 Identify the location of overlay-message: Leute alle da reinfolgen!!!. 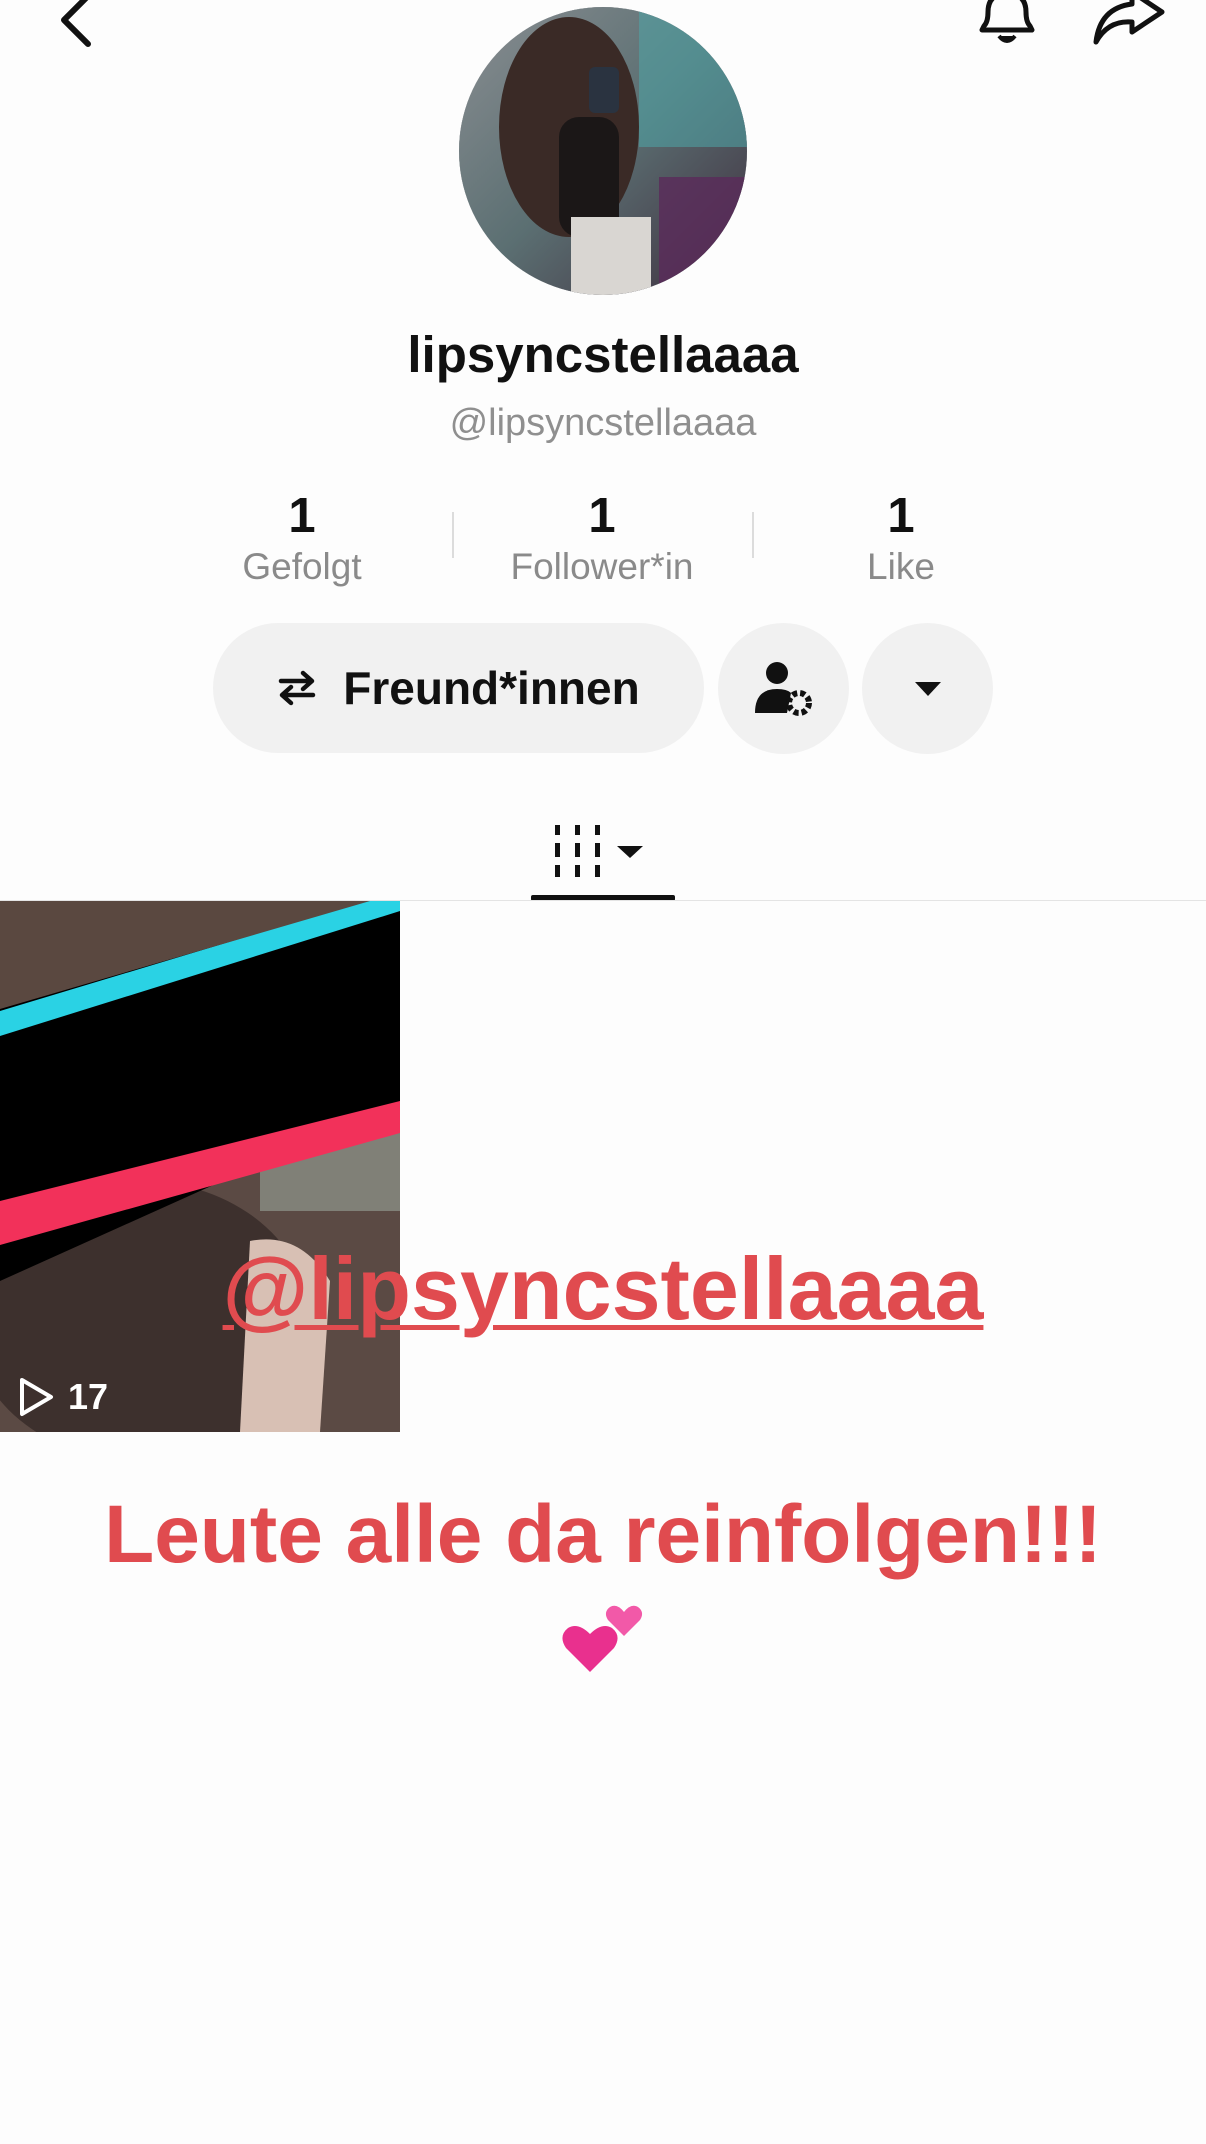
(603, 1534).